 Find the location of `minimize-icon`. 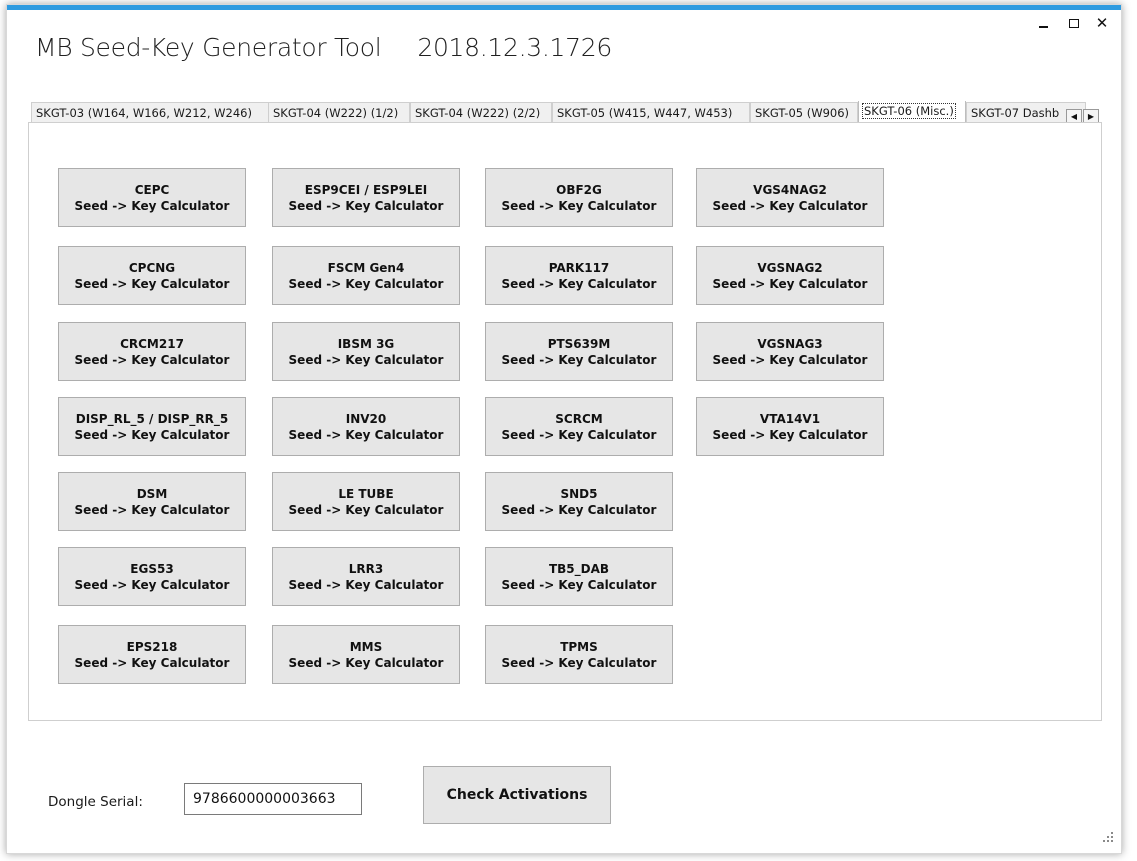

minimize-icon is located at coordinates (1043, 26).